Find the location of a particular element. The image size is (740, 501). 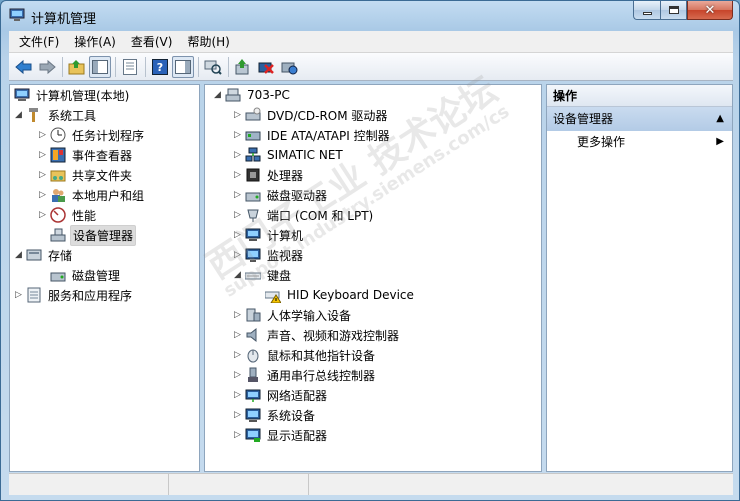

device-hid-keyboard: HID Keyboard Device is located at coordinates (373, 295).